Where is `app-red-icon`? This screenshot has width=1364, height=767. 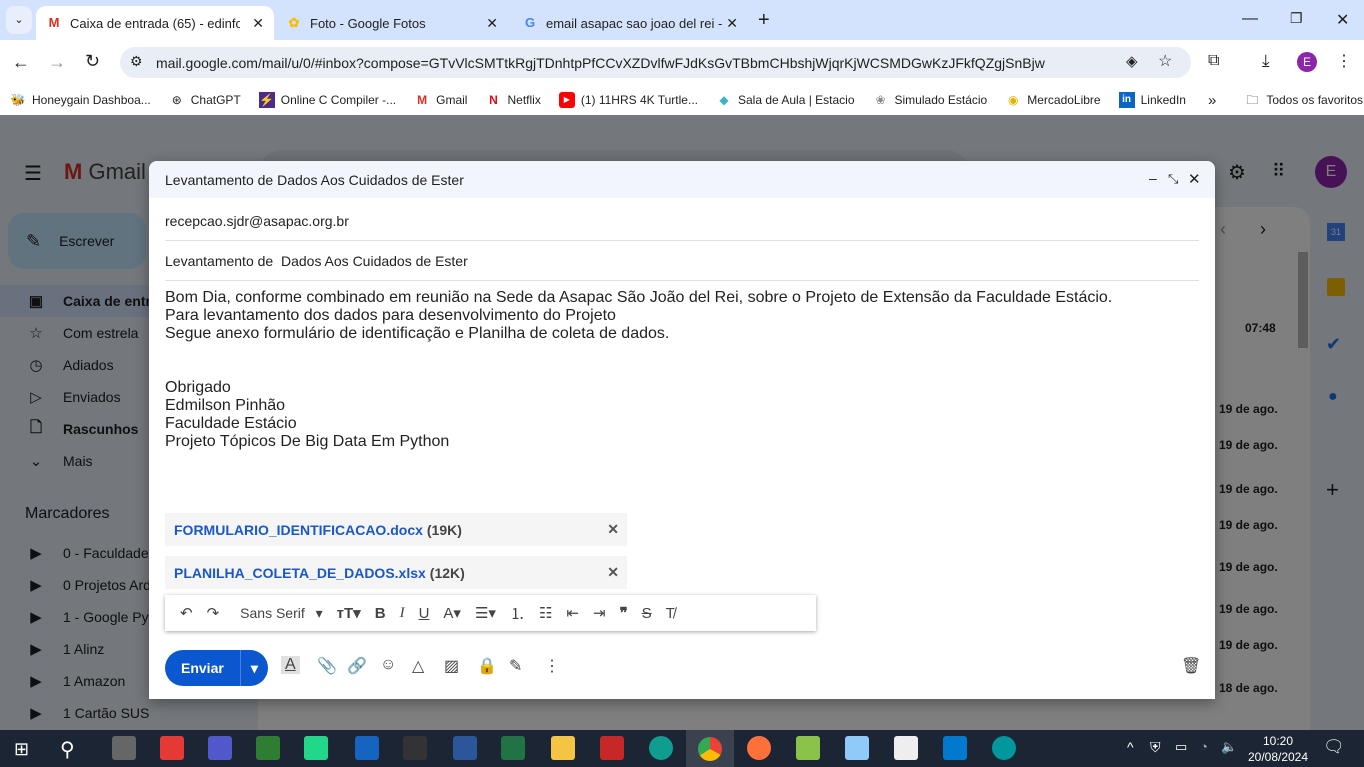 app-red-icon is located at coordinates (612, 748).